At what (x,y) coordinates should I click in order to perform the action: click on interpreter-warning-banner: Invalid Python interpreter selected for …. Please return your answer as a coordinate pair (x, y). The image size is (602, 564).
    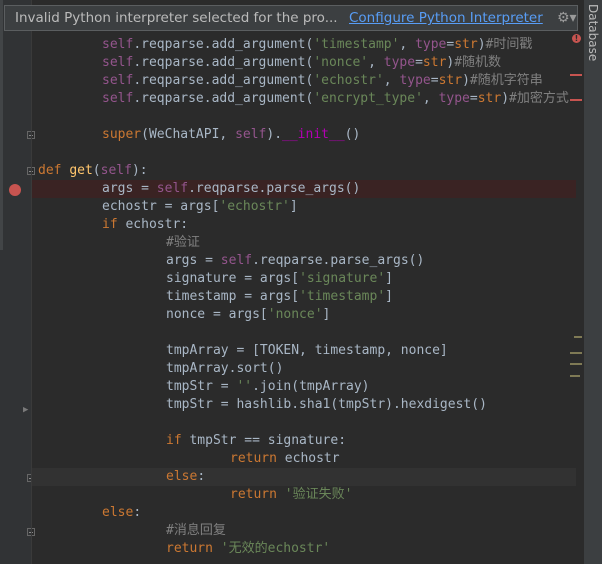
    Looking at the image, I should click on (291, 18).